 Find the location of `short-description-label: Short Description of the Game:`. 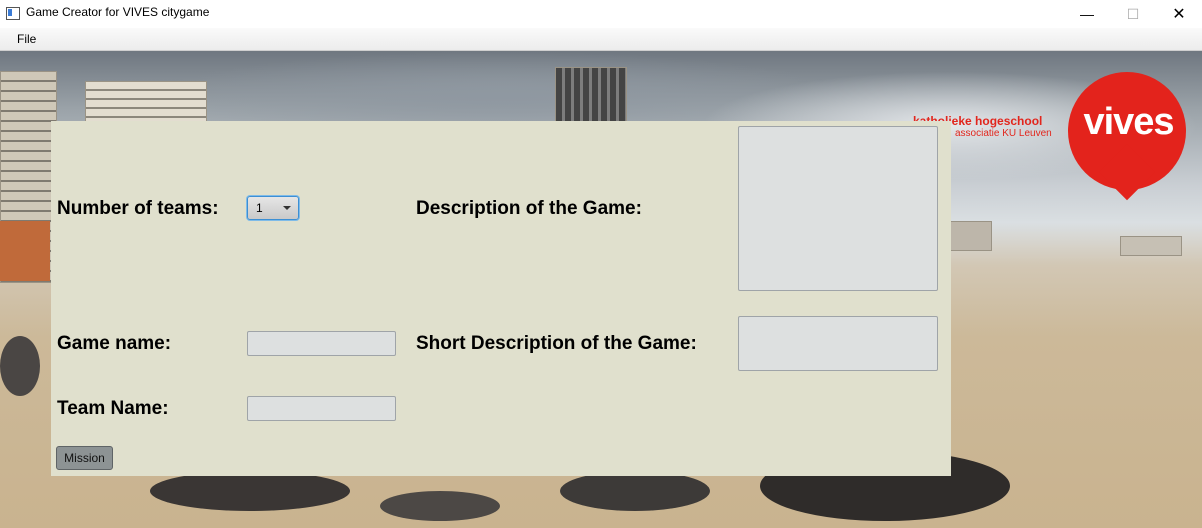

short-description-label: Short Description of the Game: is located at coordinates (556, 343).